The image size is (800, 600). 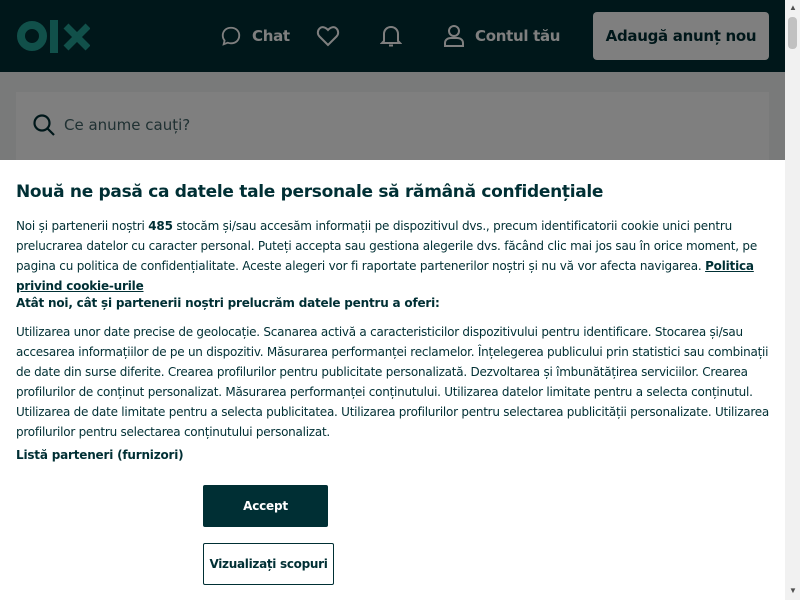 What do you see at coordinates (793, 590) in the screenshot?
I see `scroll-down-arrow-icon: ▼` at bounding box center [793, 590].